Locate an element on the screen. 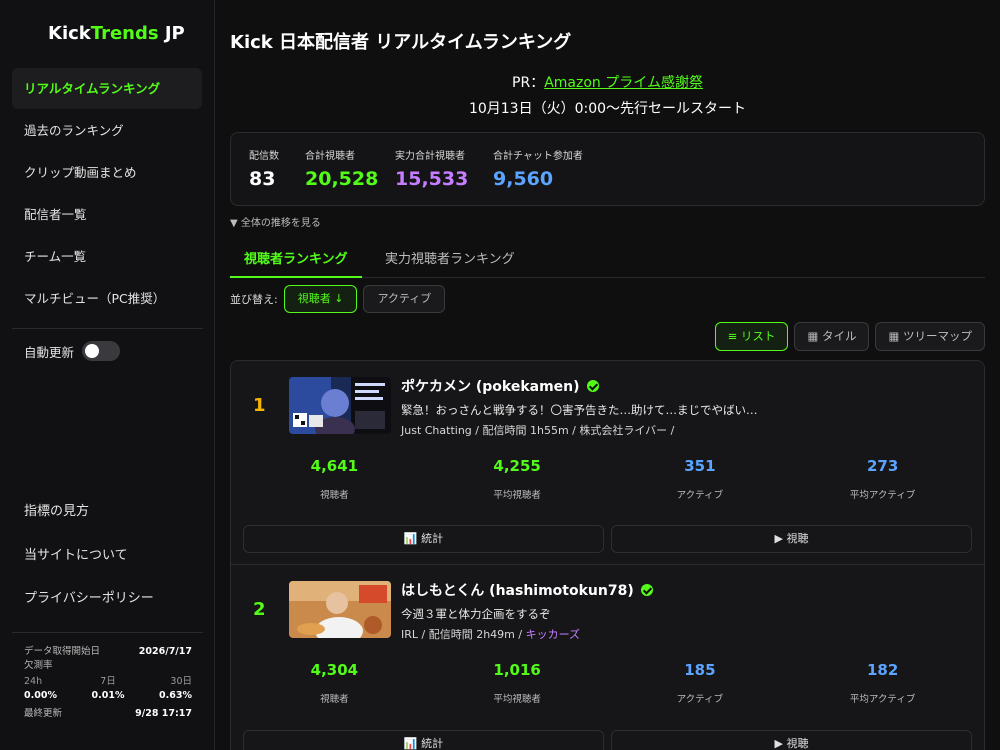 Image resolution: width=1000 pixels, height=750 pixels. data-start-row: データ取得開始日 2026/7/17 is located at coordinates (108, 652).